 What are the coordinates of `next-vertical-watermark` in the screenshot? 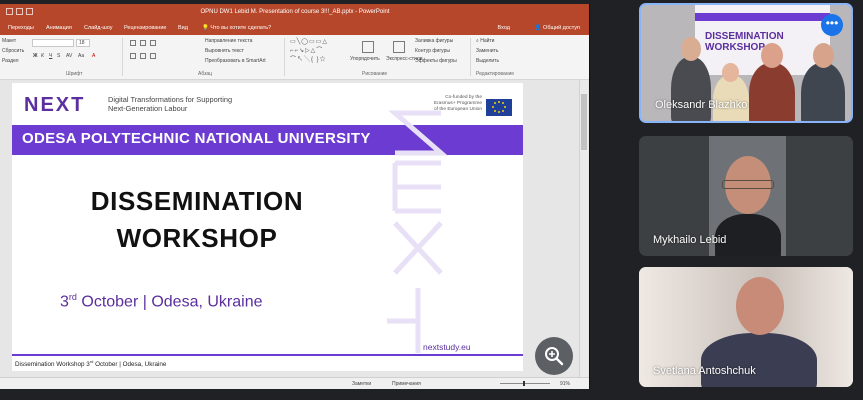 It's located at (417, 231).